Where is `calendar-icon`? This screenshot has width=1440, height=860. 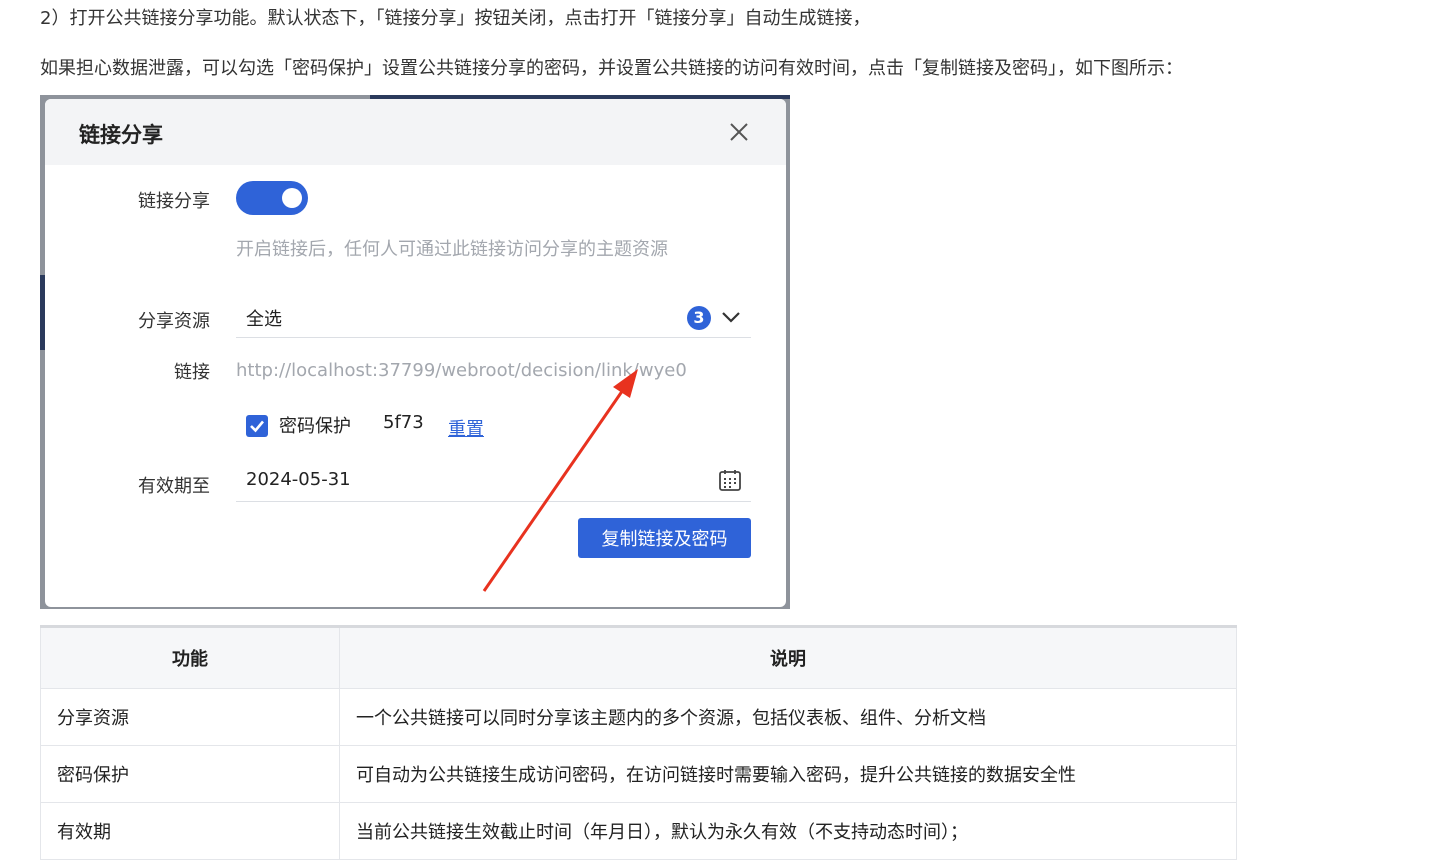
calendar-icon is located at coordinates (730, 480).